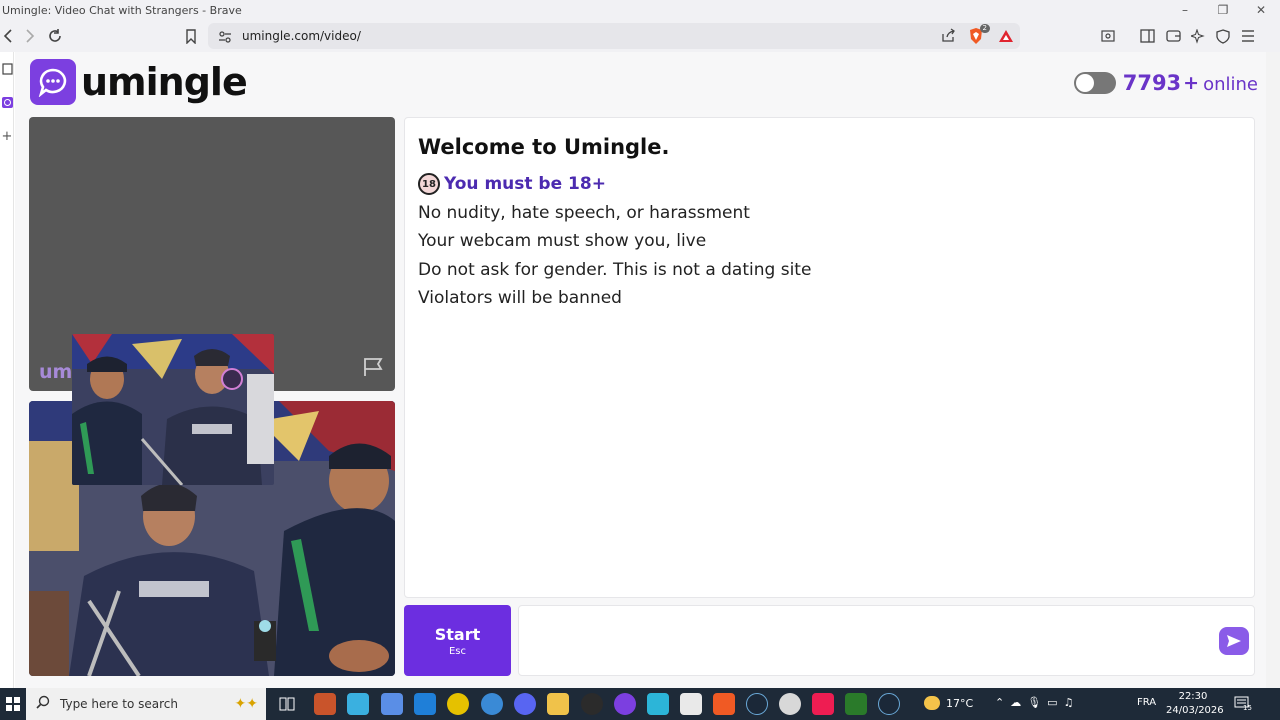 Image resolution: width=1280 pixels, height=720 pixels. I want to click on start-button-shortcut: Esc, so click(457, 651).